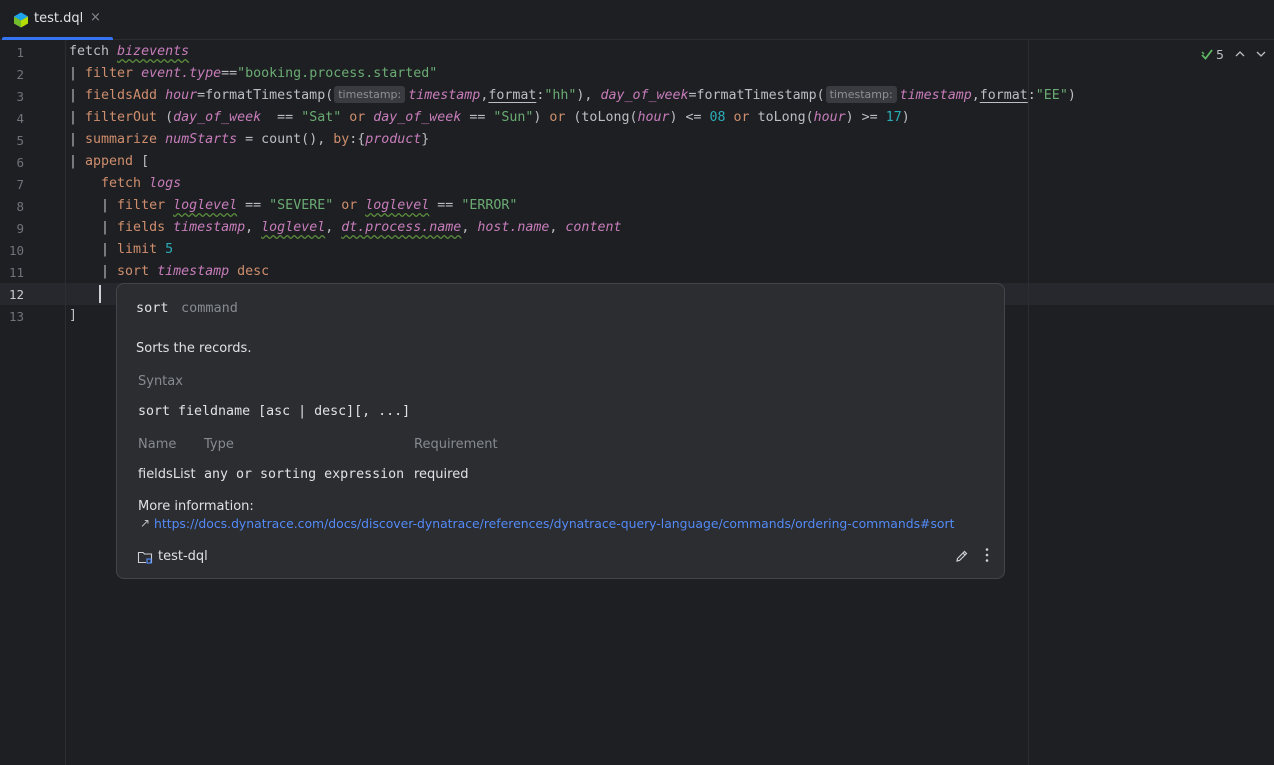 The height and width of the screenshot is (765, 1274). Describe the element at coordinates (20, 118) in the screenshot. I see `line-number: 4` at that location.